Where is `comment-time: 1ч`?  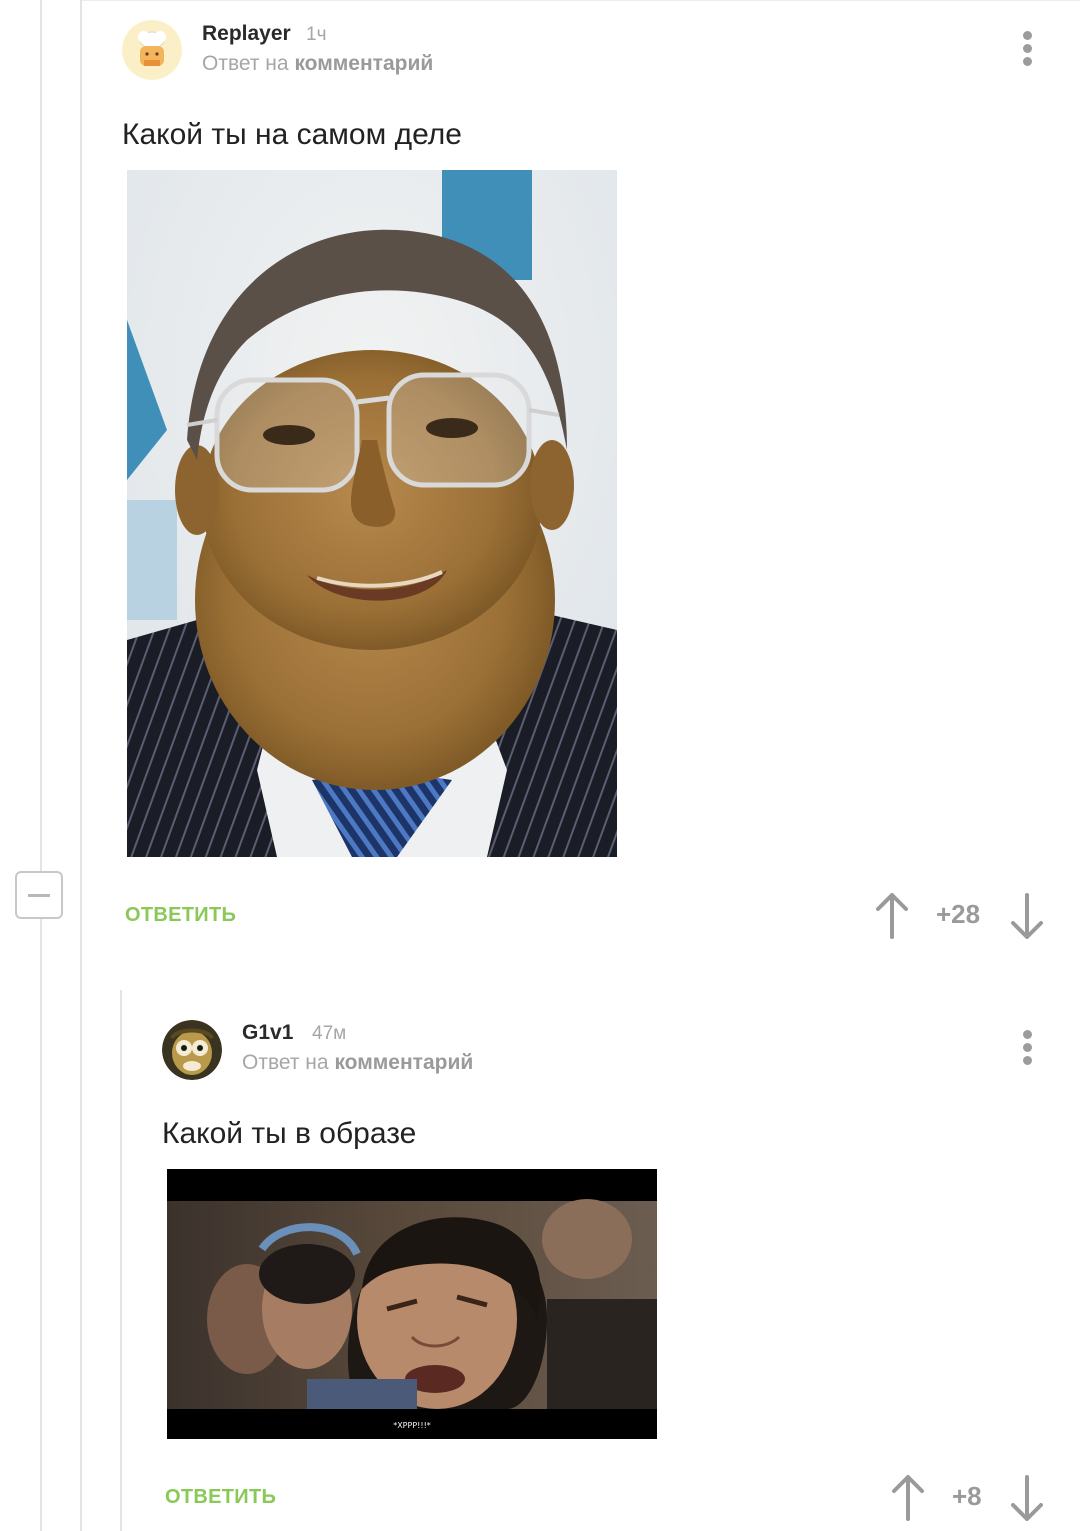
comment-time: 1ч is located at coordinates (316, 34).